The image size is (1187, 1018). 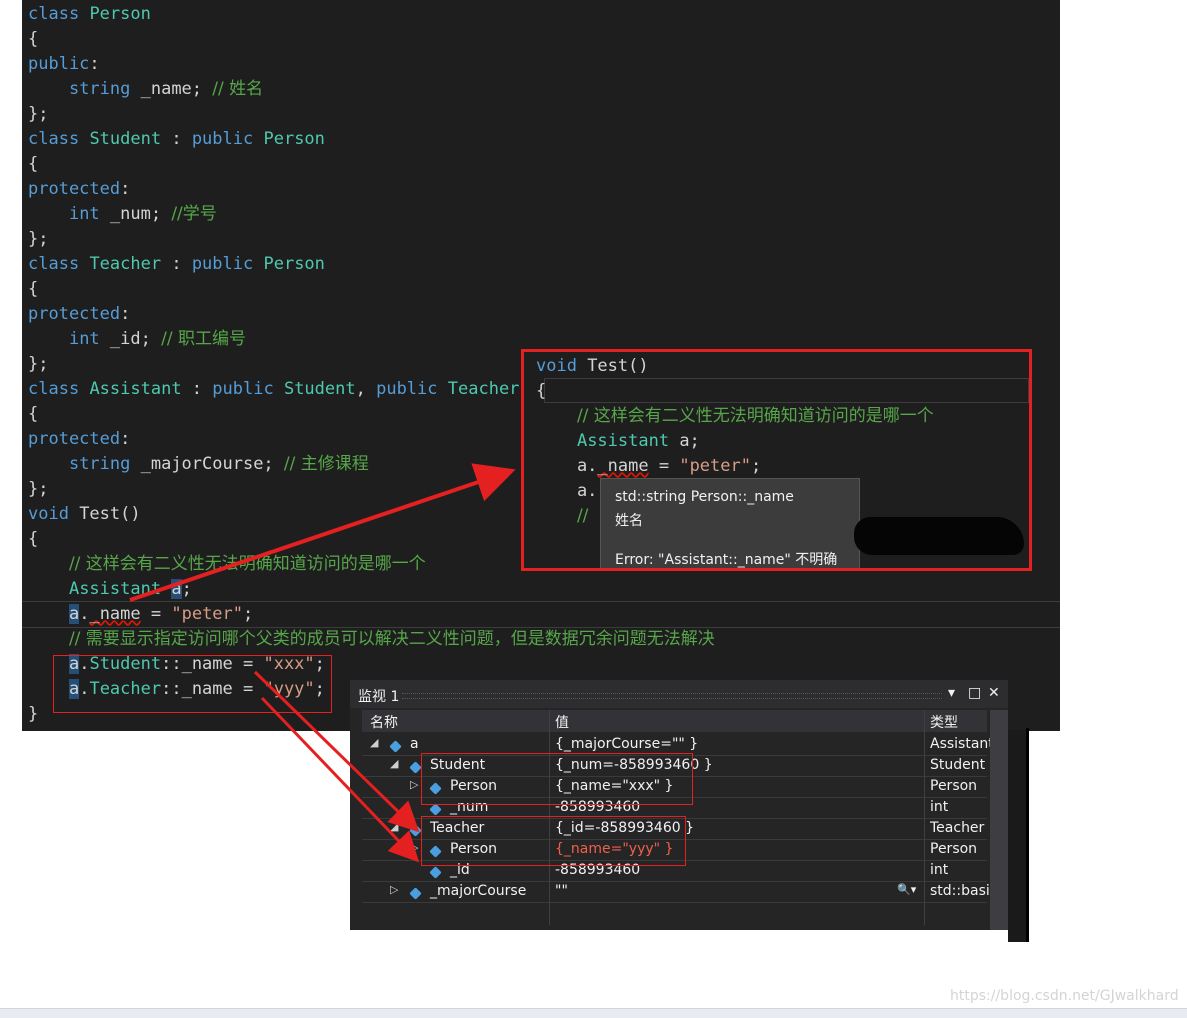 I want to click on annotation-arrows, so click(x=322, y=663).